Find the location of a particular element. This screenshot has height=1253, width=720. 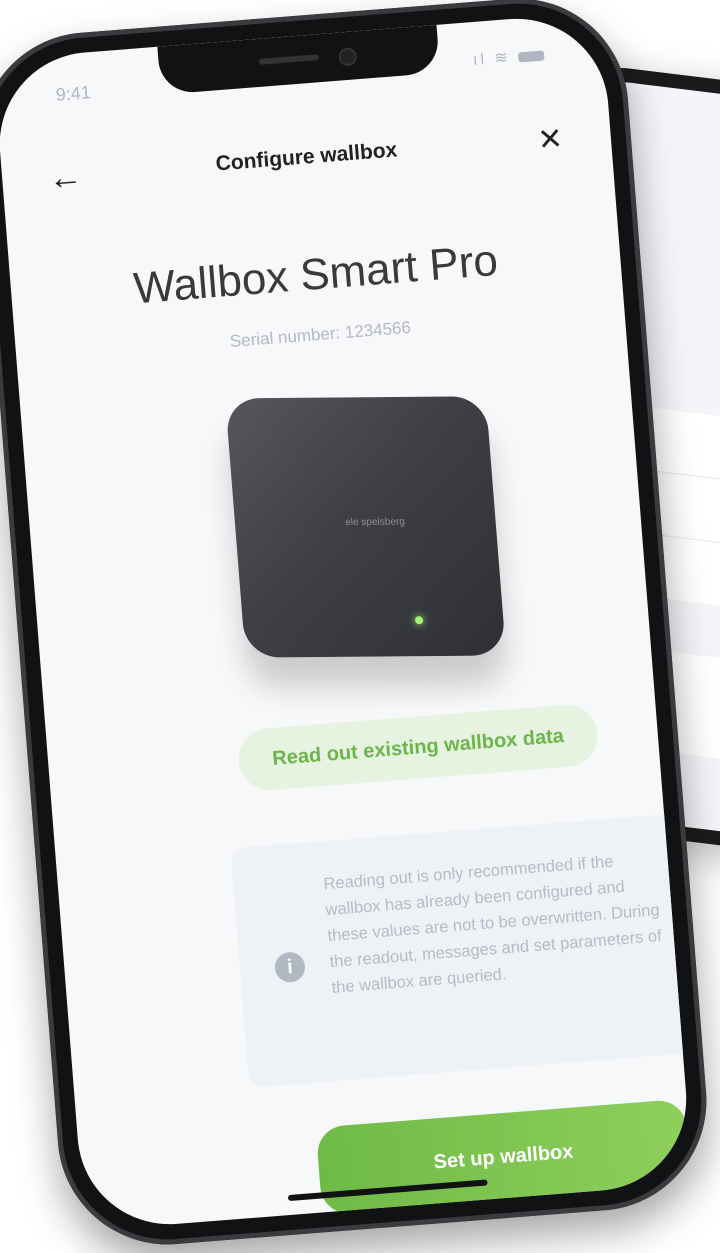

close-icon: ✕ is located at coordinates (550, 139).